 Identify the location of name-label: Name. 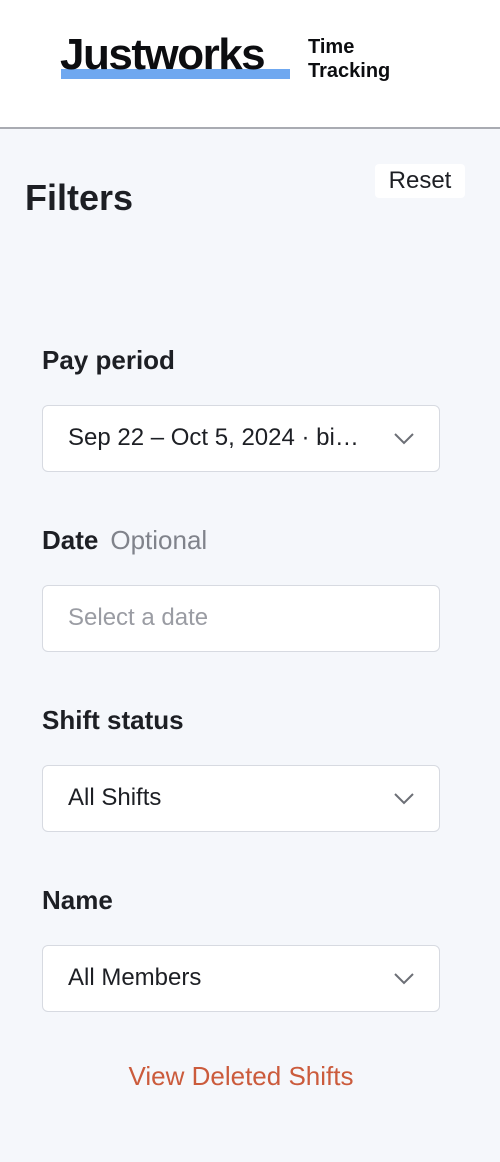
(77, 900).